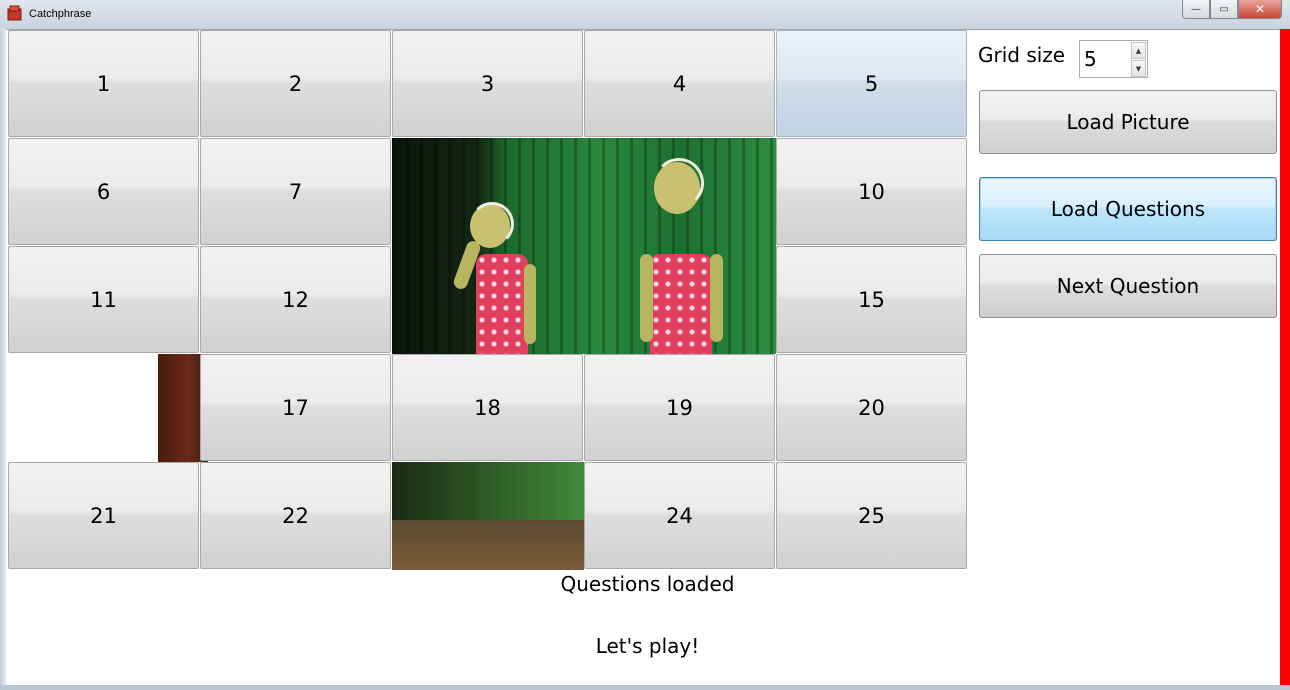  What do you see at coordinates (295, 191) in the screenshot?
I see `grid-tile-7: 7` at bounding box center [295, 191].